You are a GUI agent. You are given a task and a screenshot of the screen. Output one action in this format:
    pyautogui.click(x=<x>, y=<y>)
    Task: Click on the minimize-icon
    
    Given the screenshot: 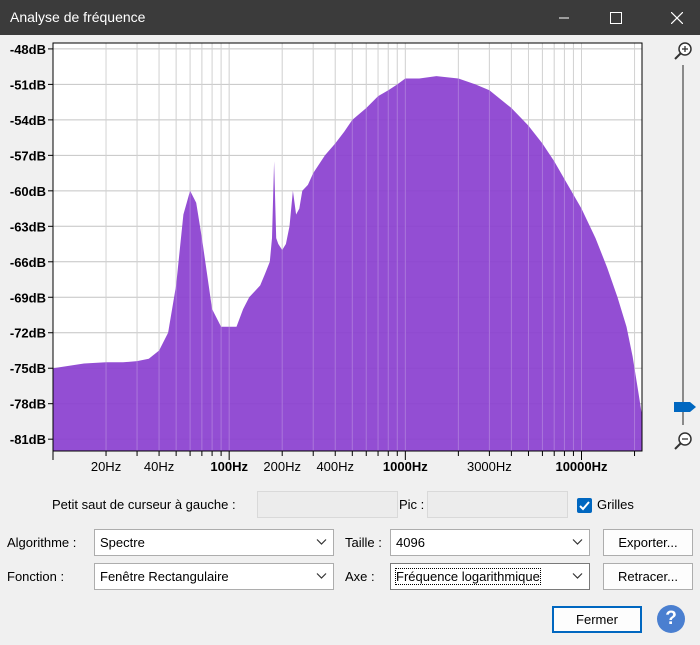 What is the action you would take?
    pyautogui.click(x=564, y=17)
    